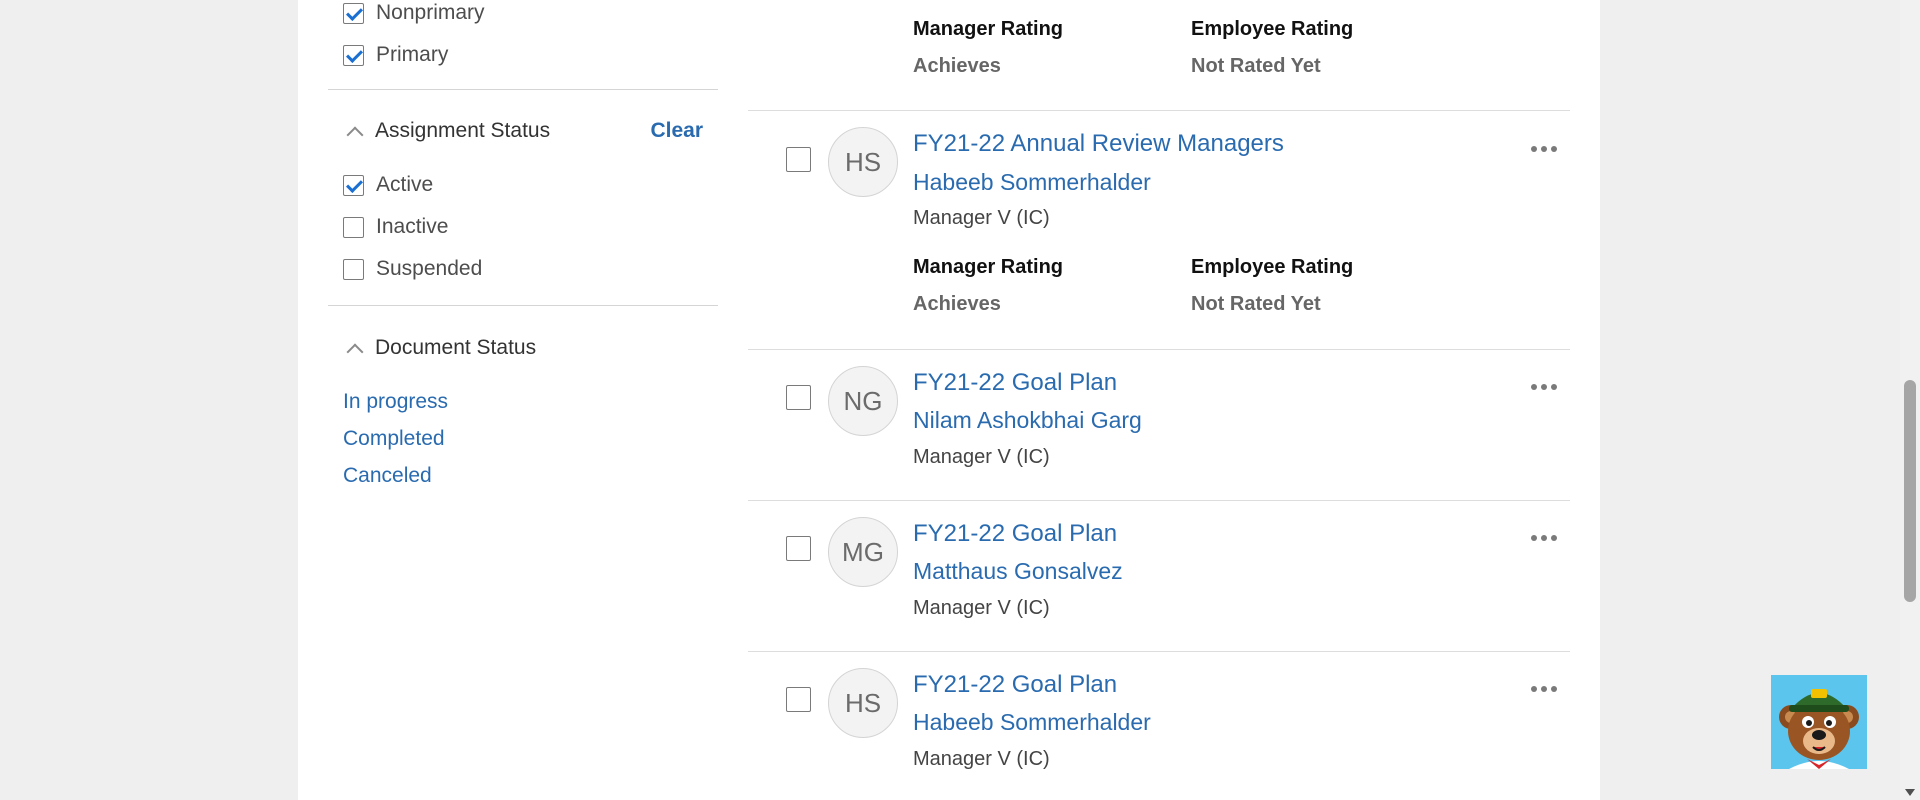 The image size is (1920, 800). Describe the element at coordinates (429, 268) in the screenshot. I see `filter-label: Suspended` at that location.